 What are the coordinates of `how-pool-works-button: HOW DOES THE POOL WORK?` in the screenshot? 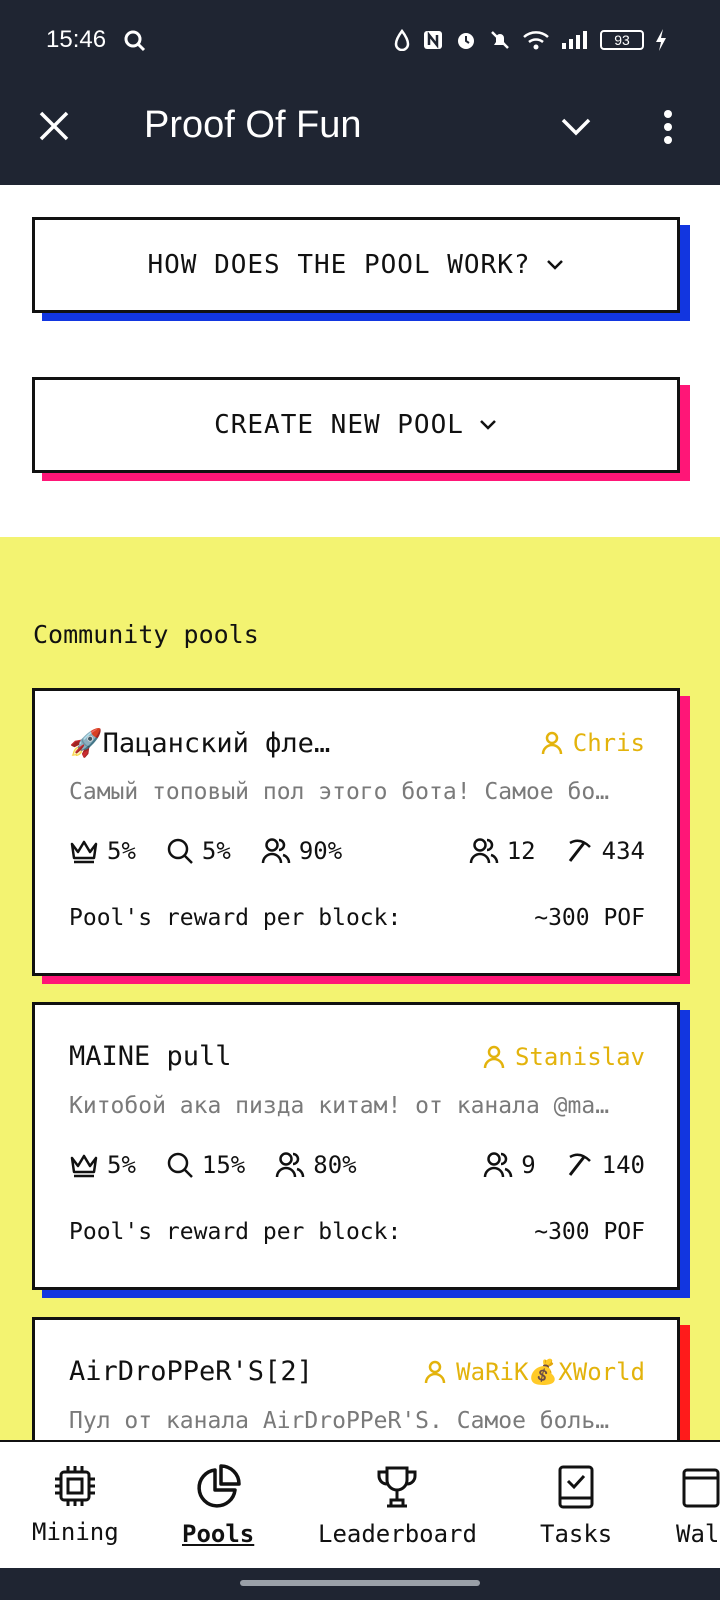 It's located at (356, 265).